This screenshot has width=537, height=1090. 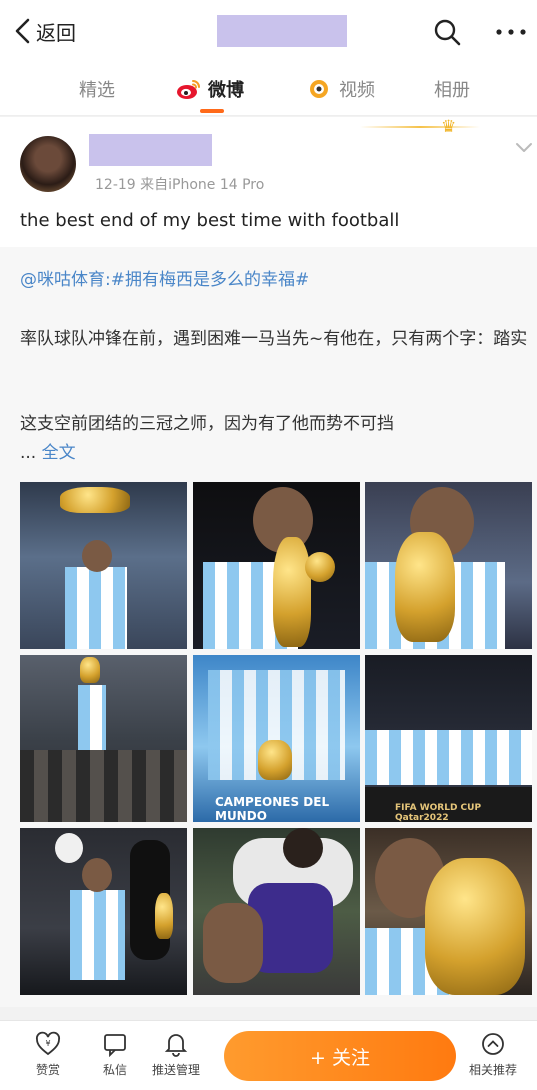 I want to click on reward-icon: ¥, so click(x=48, y=1043).